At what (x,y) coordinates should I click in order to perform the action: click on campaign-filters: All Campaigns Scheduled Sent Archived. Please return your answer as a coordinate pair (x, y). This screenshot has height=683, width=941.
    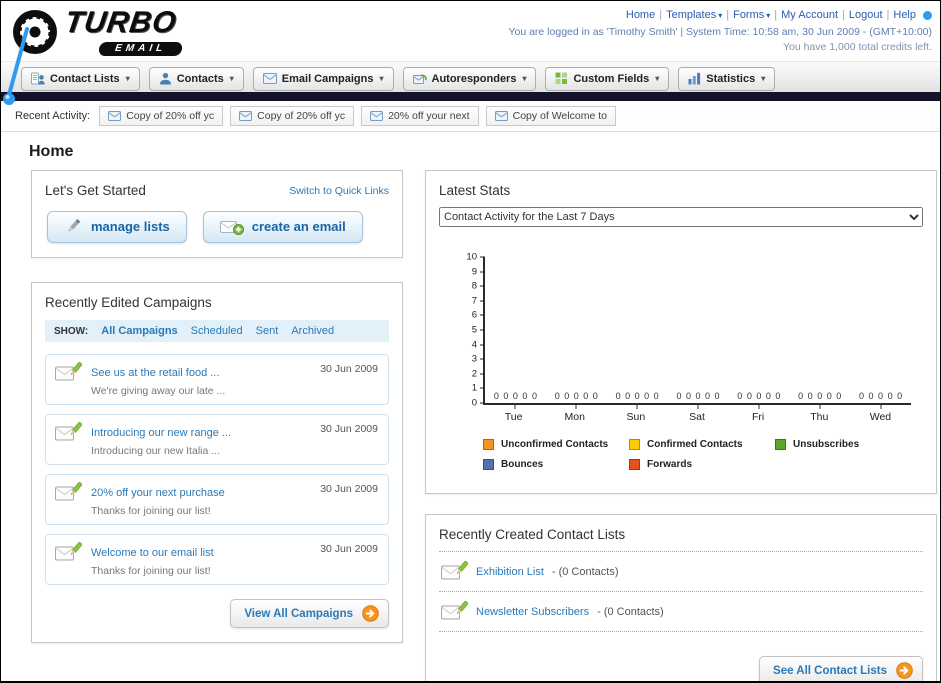
    Looking at the image, I should click on (217, 331).